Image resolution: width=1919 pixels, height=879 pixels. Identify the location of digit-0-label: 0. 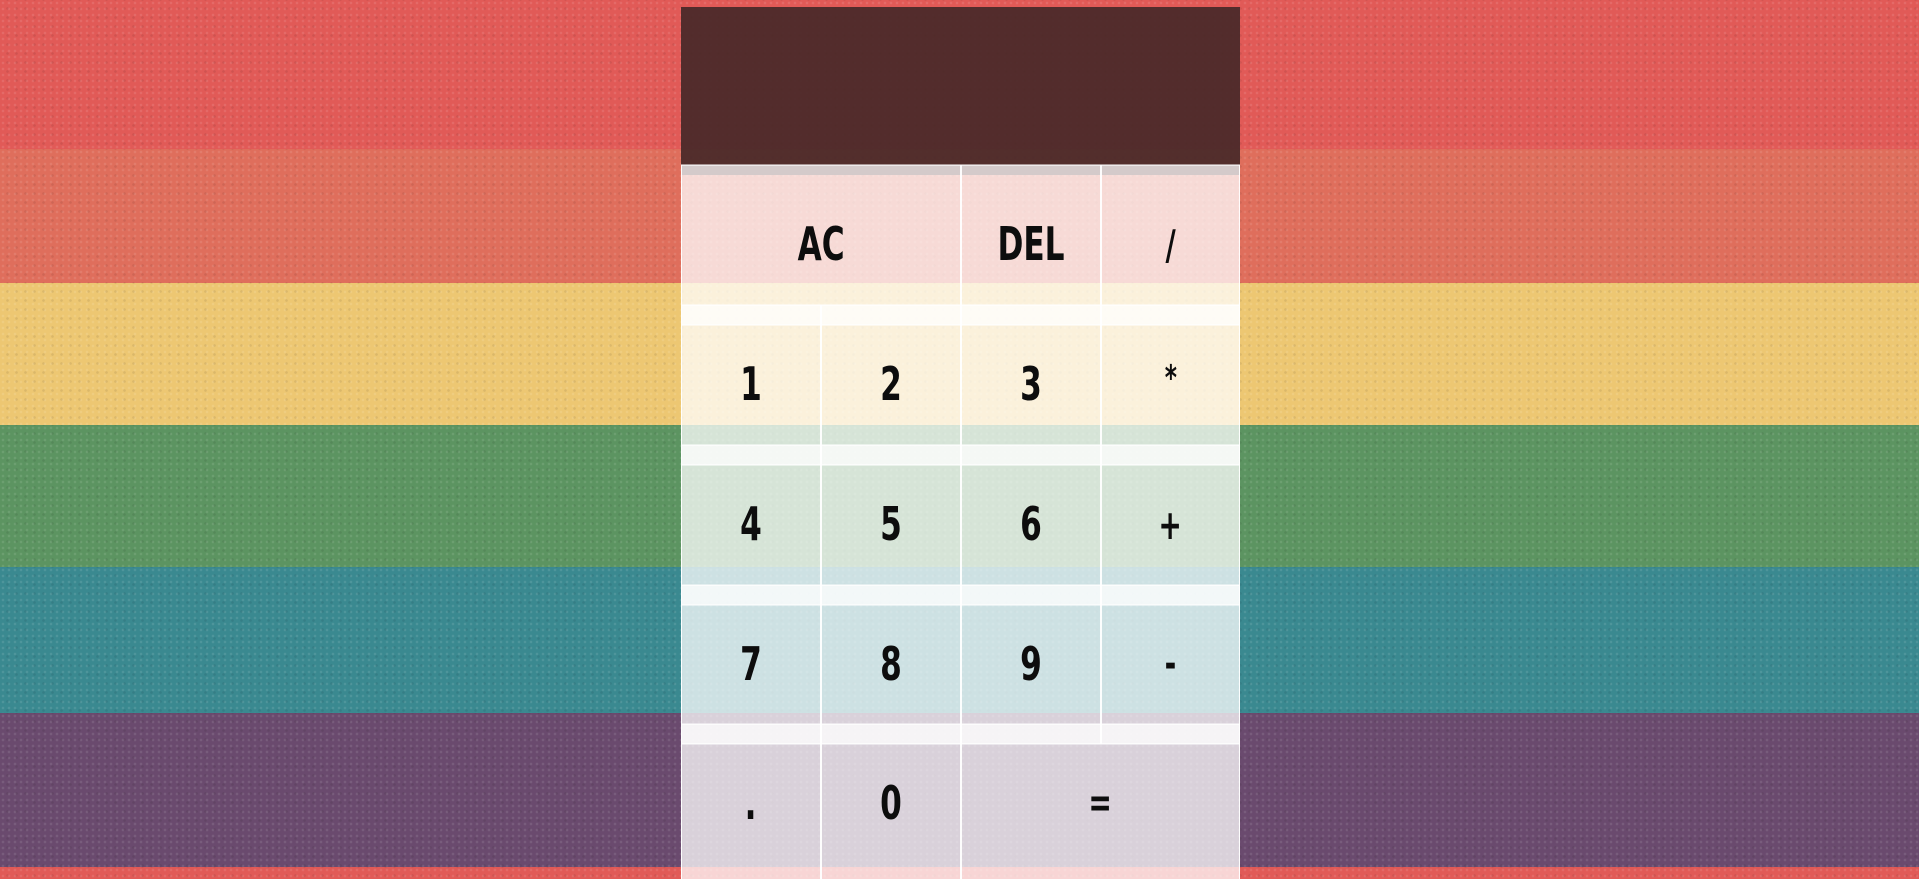
(891, 803).